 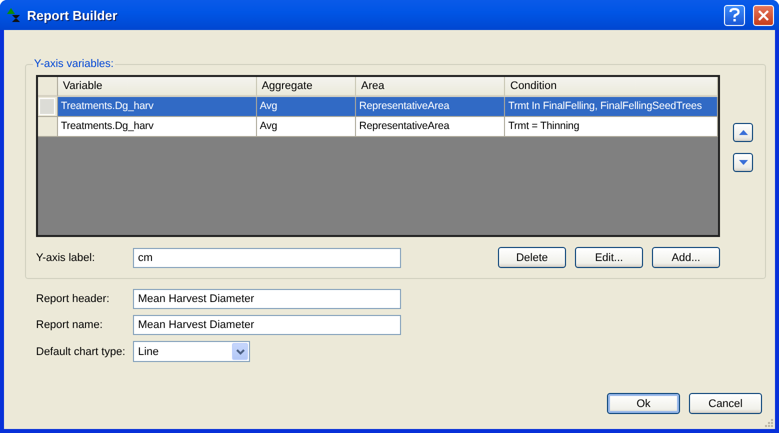 I want to click on field-label: Report name:, so click(x=70, y=325).